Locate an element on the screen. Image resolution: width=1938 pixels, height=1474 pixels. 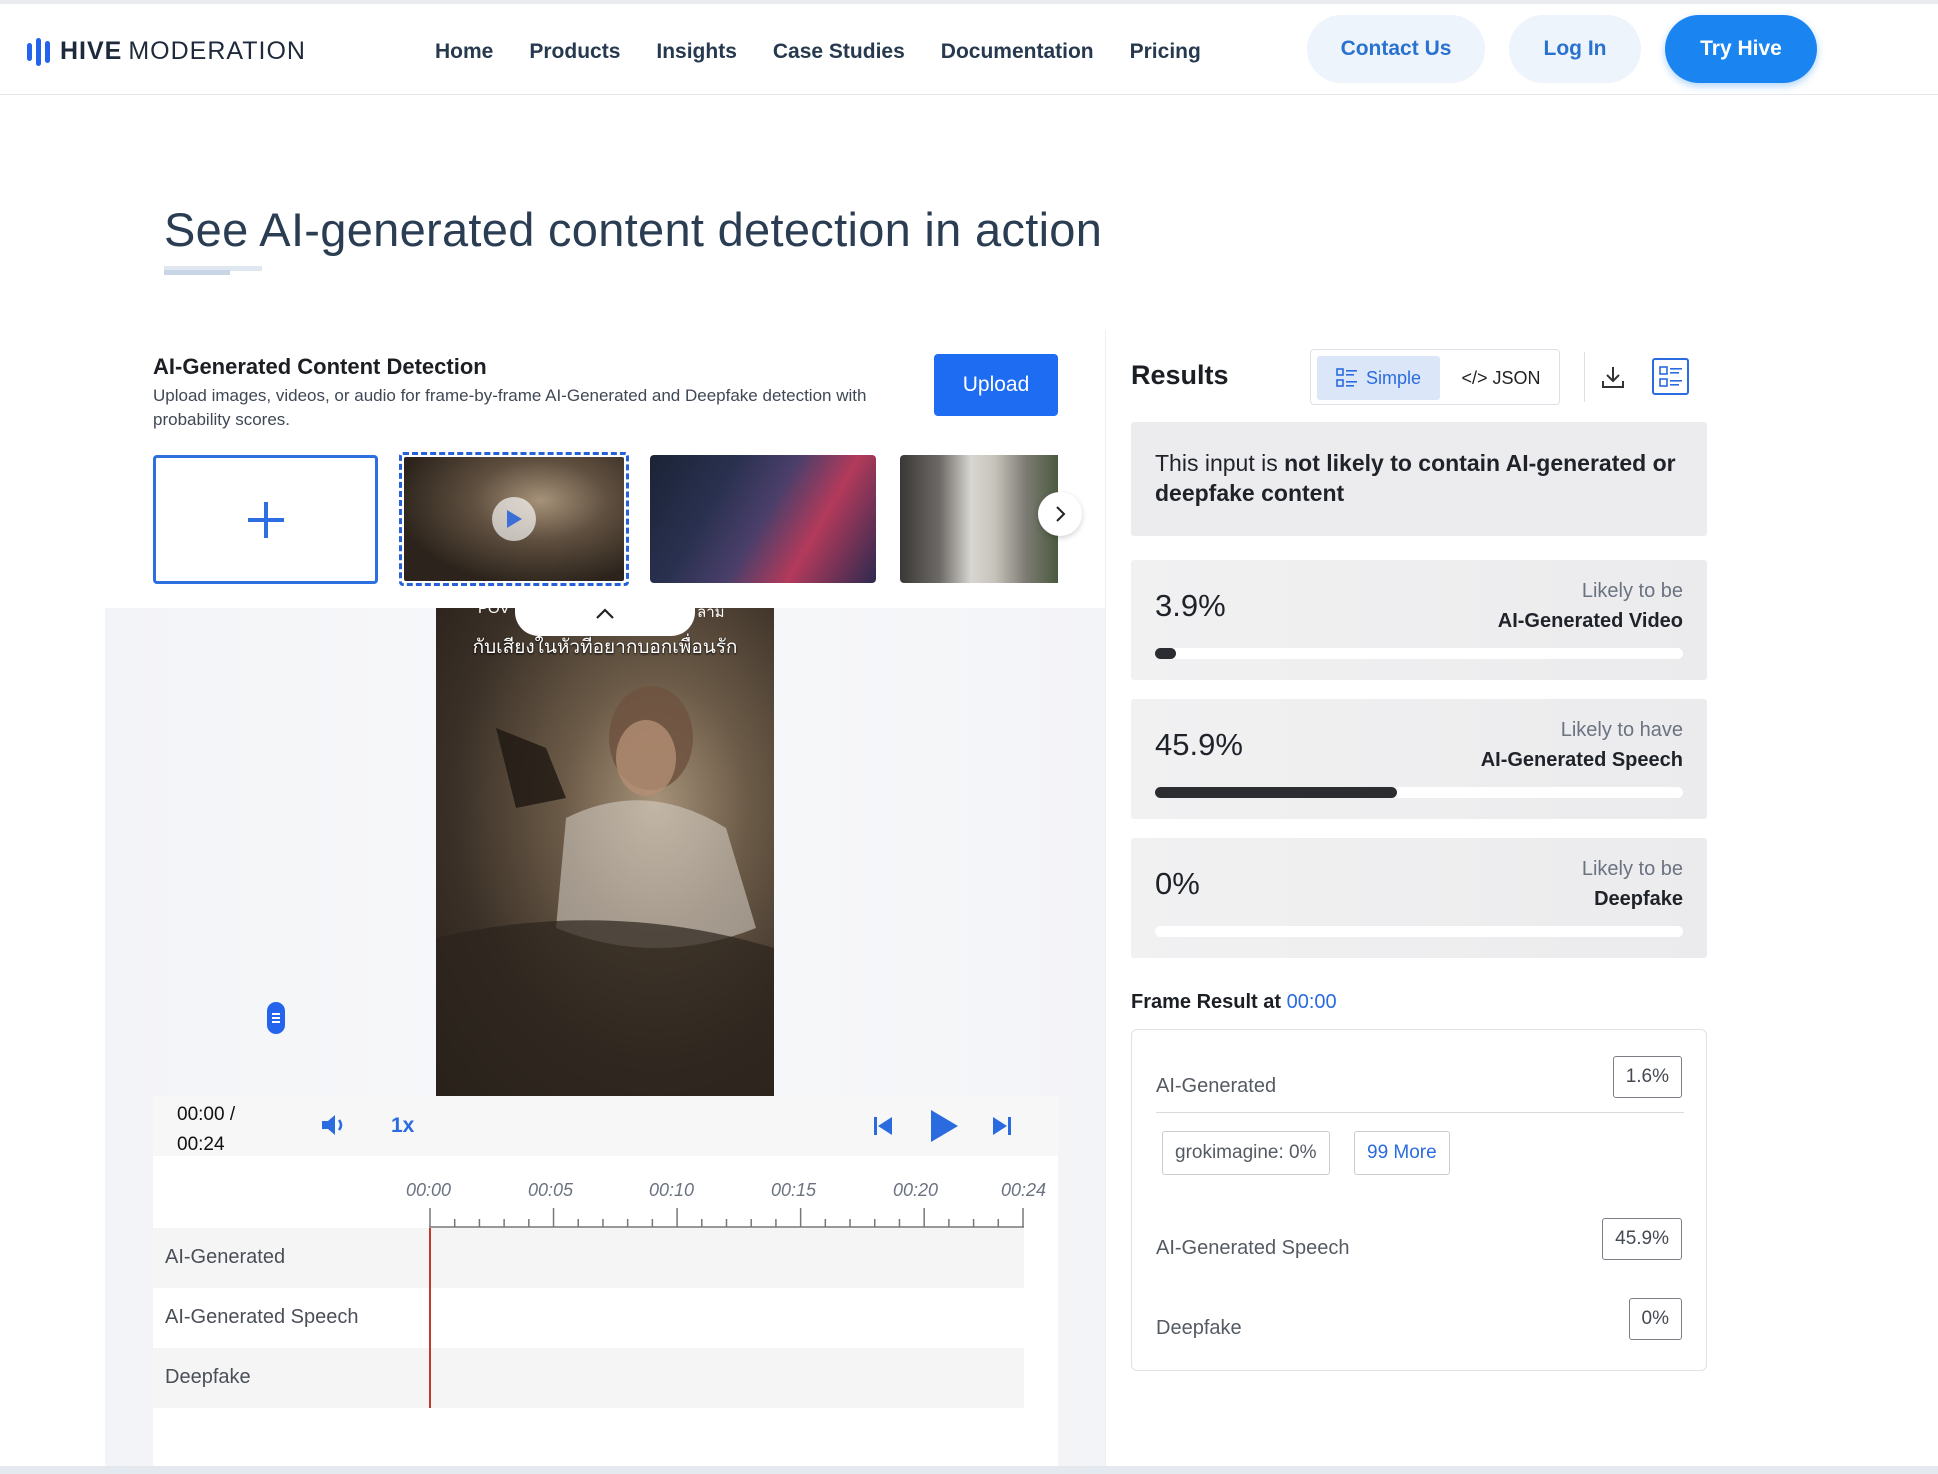
timeline-playhead is located at coordinates (430, 1318).